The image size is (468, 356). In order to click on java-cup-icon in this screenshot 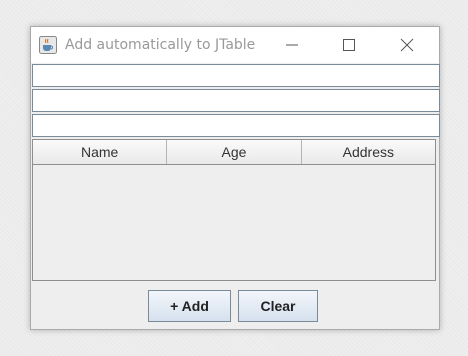, I will do `click(48, 45)`.